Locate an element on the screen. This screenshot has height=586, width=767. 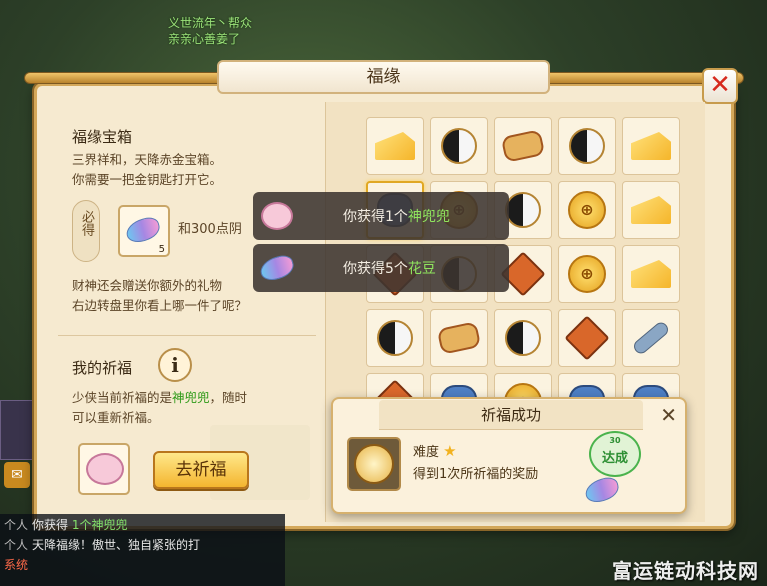
must-get-badge: 必得 is located at coordinates (86, 231).